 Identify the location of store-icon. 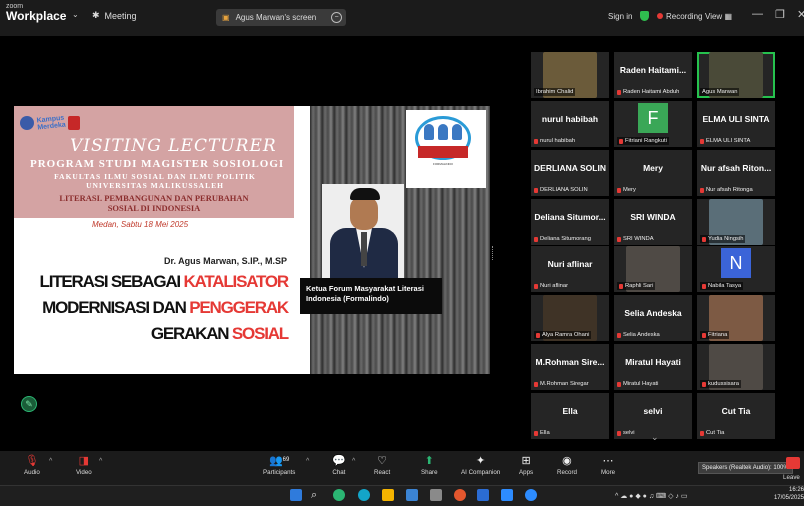
(412, 495).